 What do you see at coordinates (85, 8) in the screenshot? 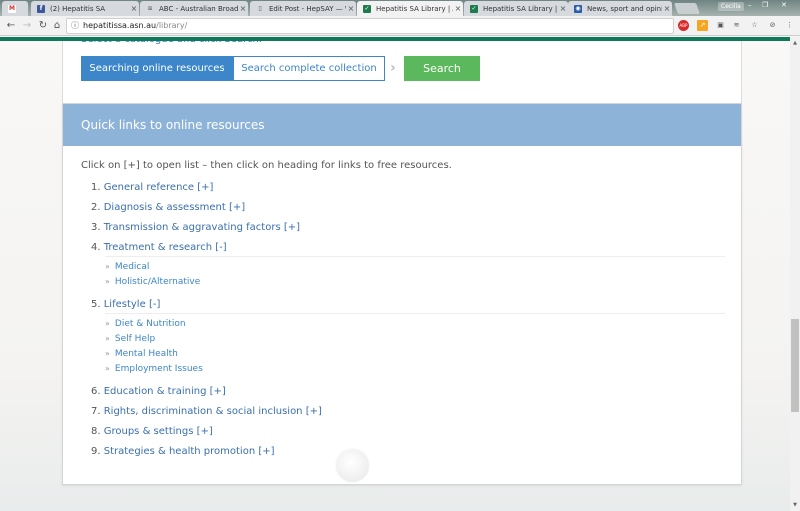
I see `browser-tab: f (2) Hepatitis SA ×` at bounding box center [85, 8].